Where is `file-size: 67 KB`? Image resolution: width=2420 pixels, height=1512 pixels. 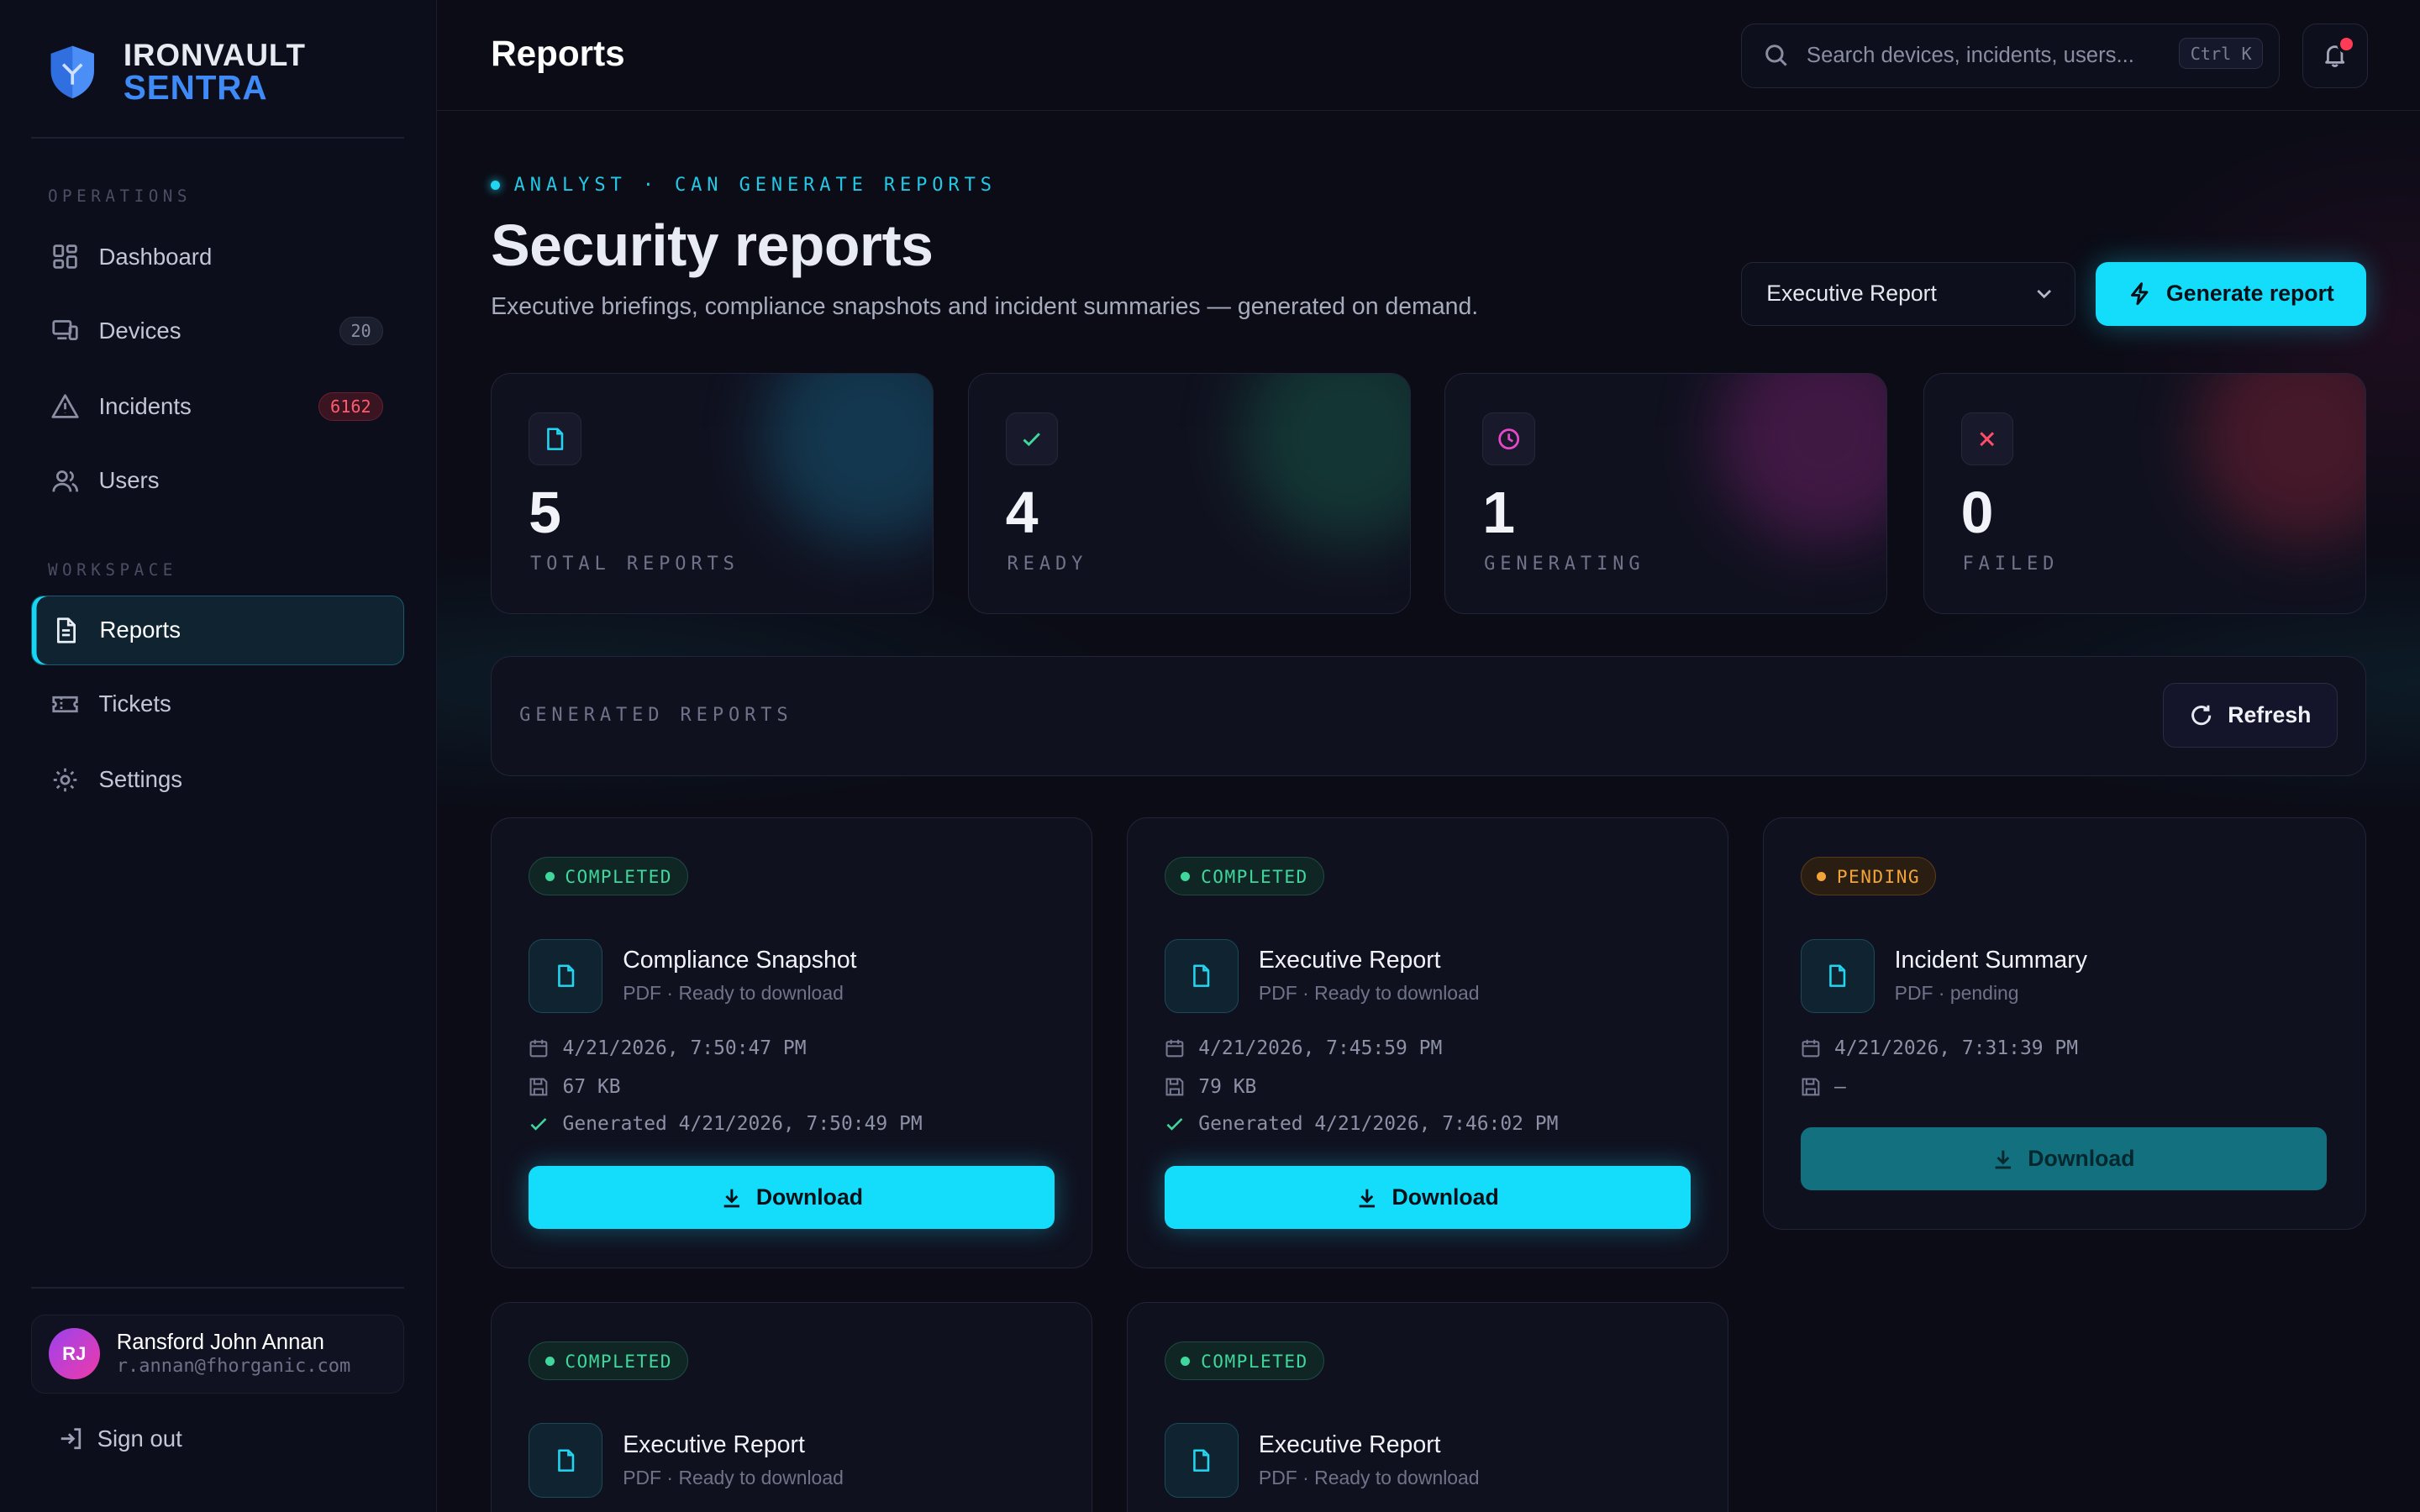
file-size: 67 KB is located at coordinates (575, 1087).